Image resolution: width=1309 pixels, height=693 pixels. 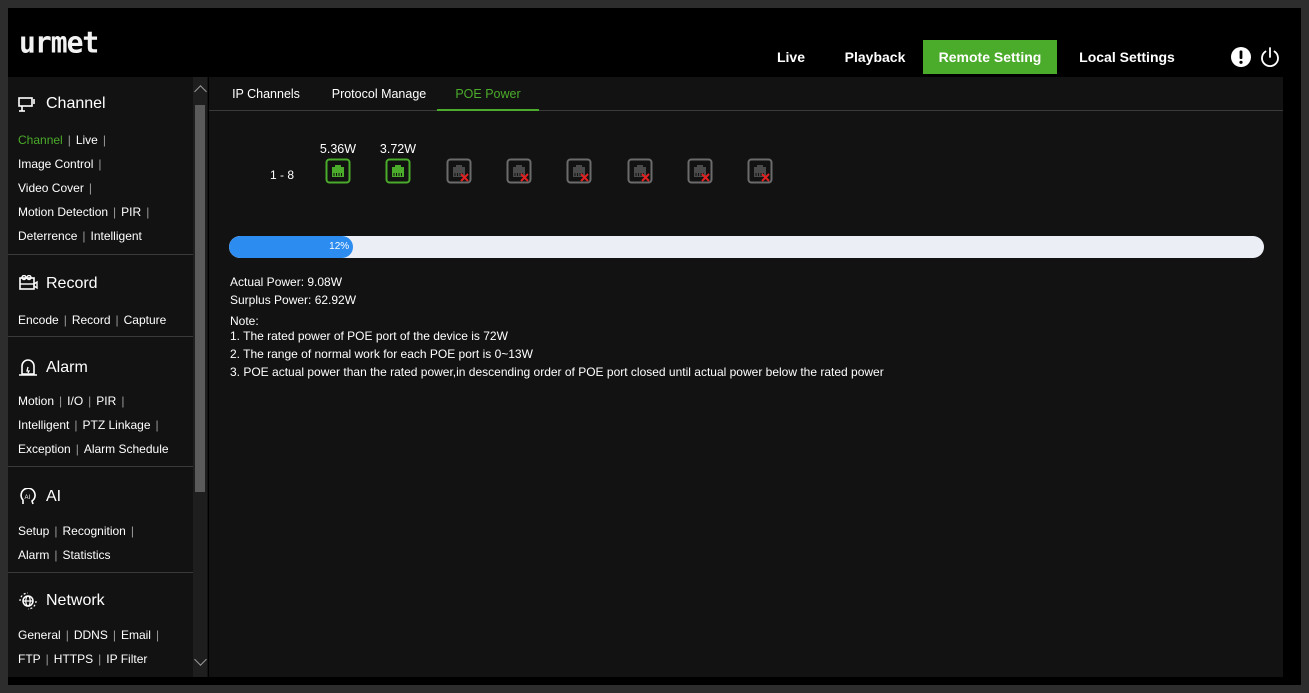 I want to click on sidebar-line: Motion Detection | PIR |, so click(x=84, y=212).